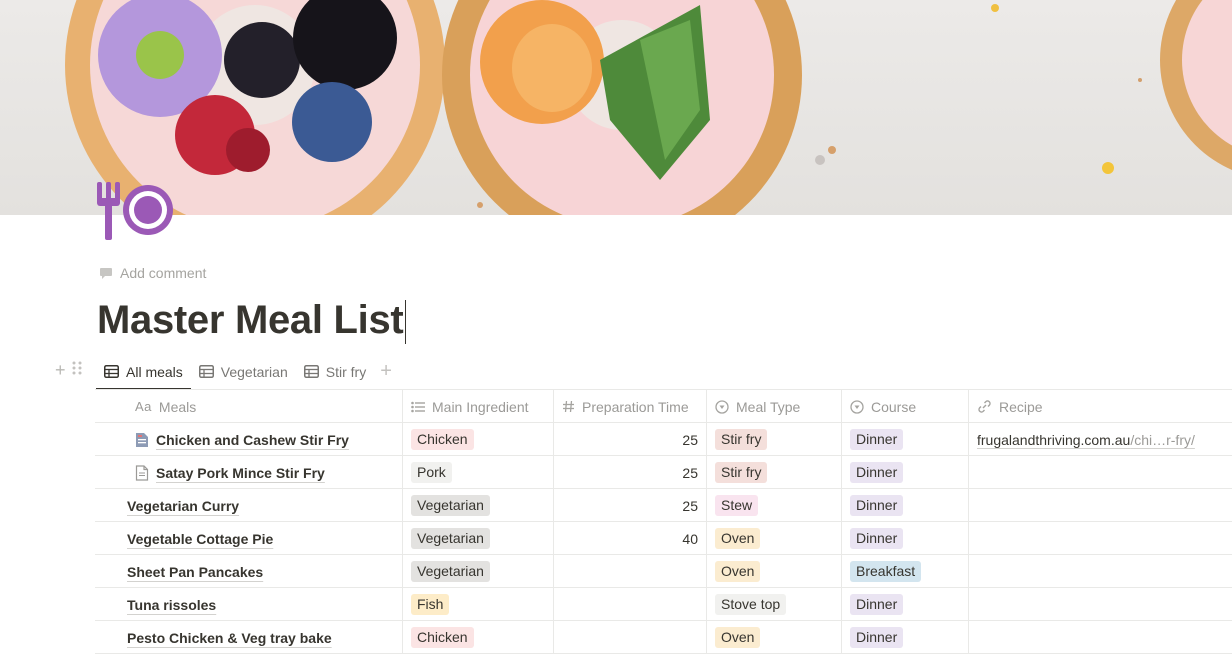 The width and height of the screenshot is (1232, 665). What do you see at coordinates (418, 406) in the screenshot?
I see `list-icon` at bounding box center [418, 406].